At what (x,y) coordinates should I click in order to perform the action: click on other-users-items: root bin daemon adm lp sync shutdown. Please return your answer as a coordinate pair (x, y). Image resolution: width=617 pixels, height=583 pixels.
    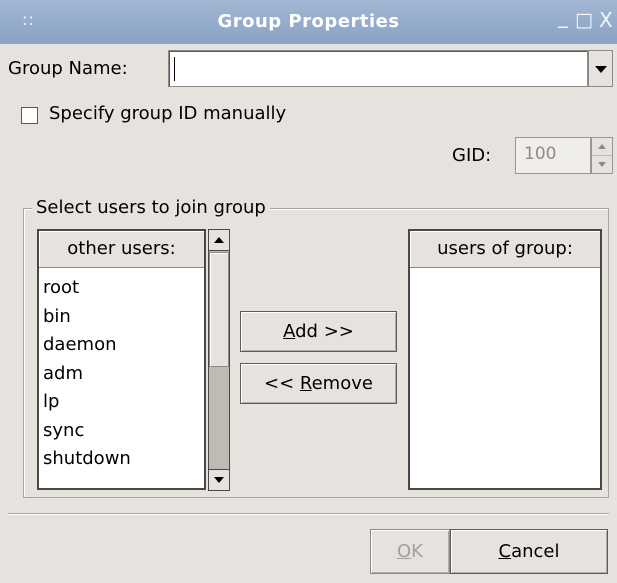
    Looking at the image, I should click on (87, 374).